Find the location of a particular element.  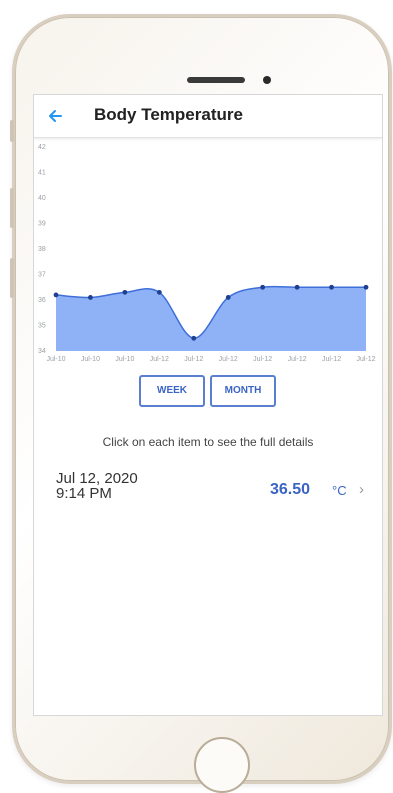

y-tick-label: 41 is located at coordinates (42, 173).